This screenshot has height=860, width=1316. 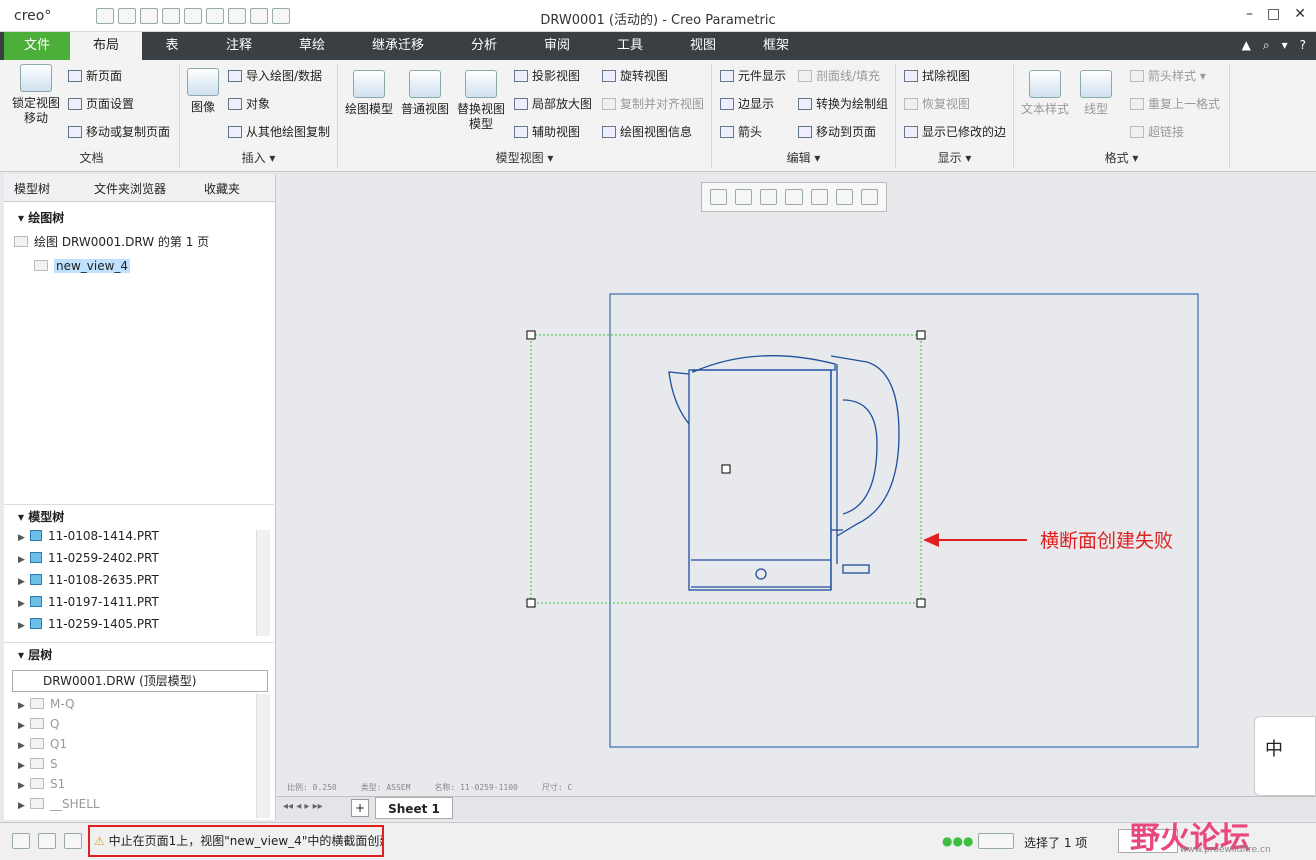 What do you see at coordinates (653, 104) in the screenshot?
I see `copy-align-view-button: 复制并对齐视图` at bounding box center [653, 104].